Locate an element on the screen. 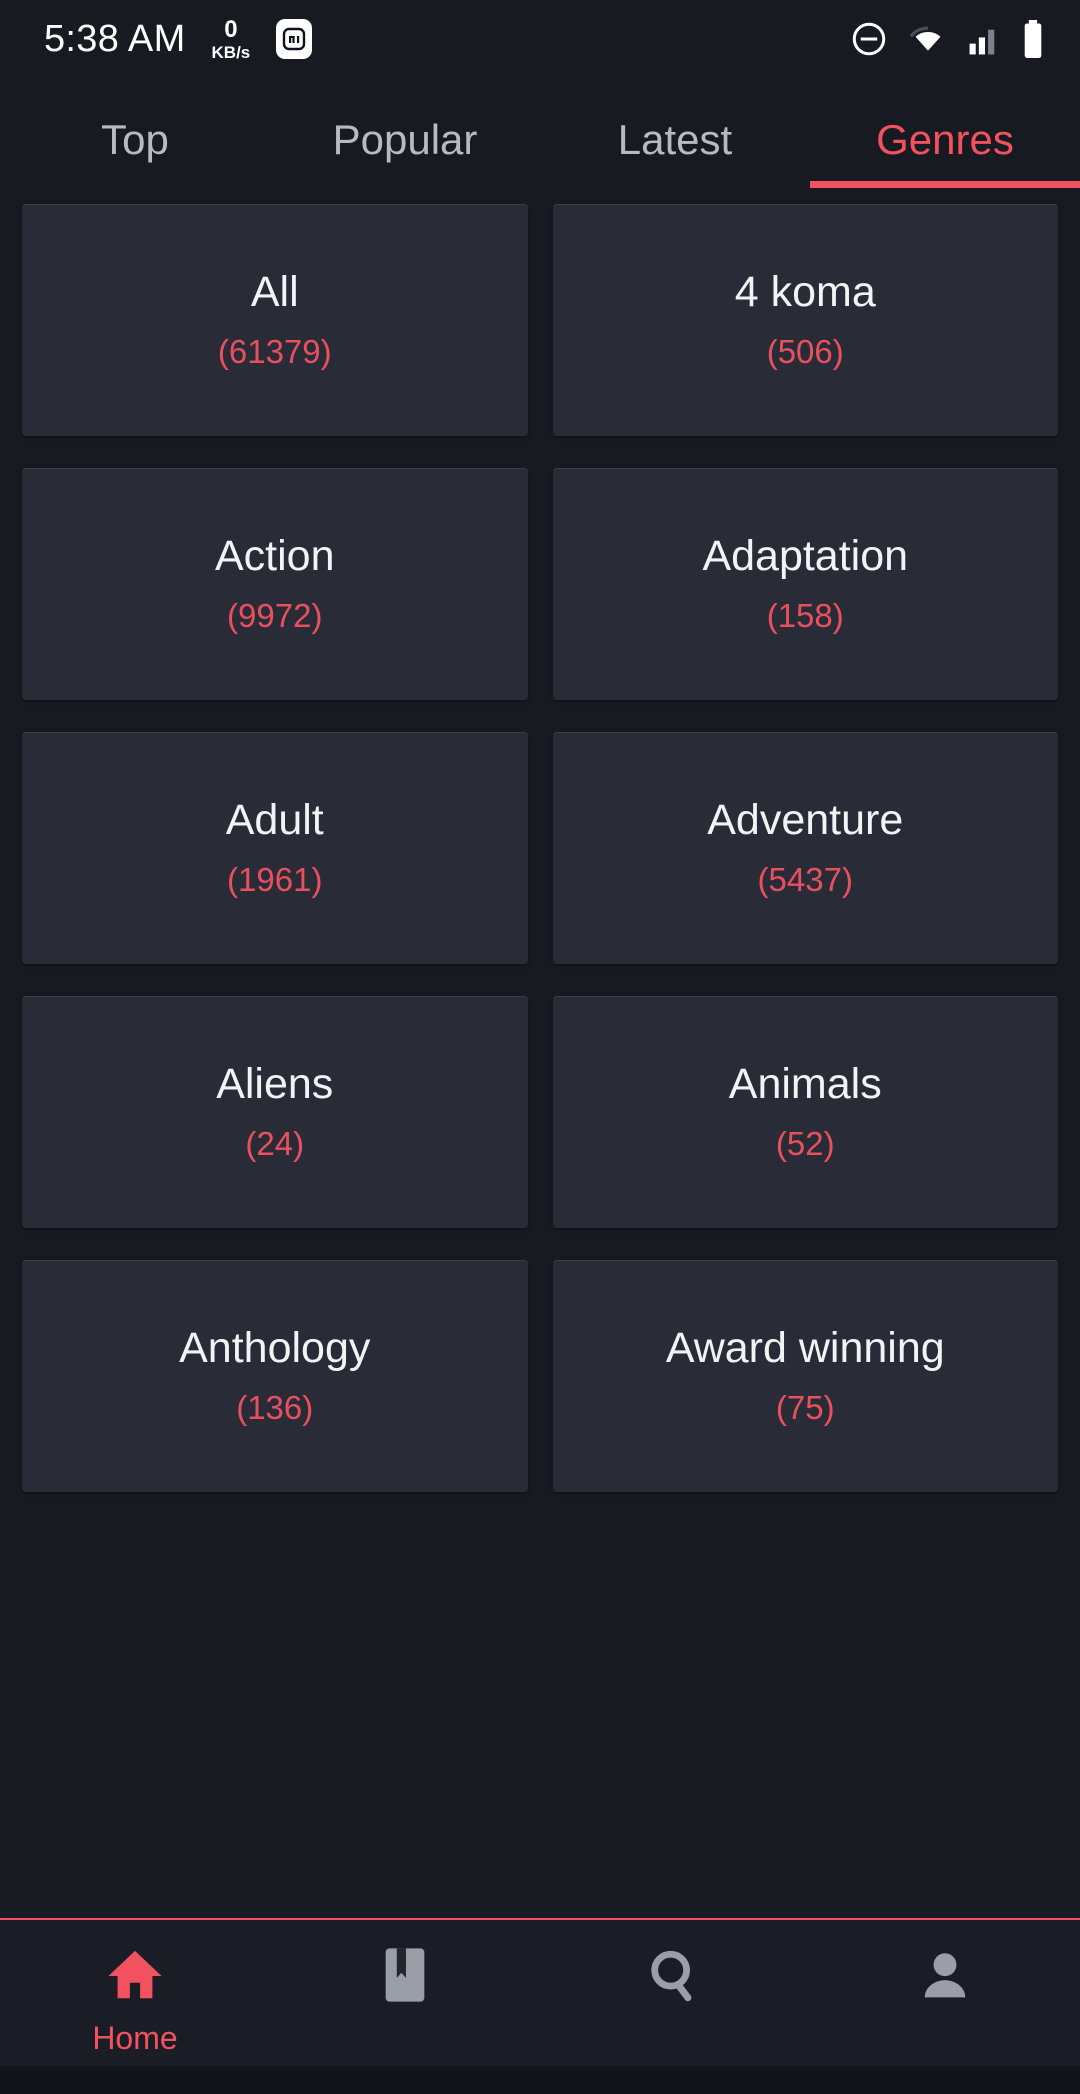 The height and width of the screenshot is (2094, 1080). nav-item-home: Home is located at coordinates (135, 1994).